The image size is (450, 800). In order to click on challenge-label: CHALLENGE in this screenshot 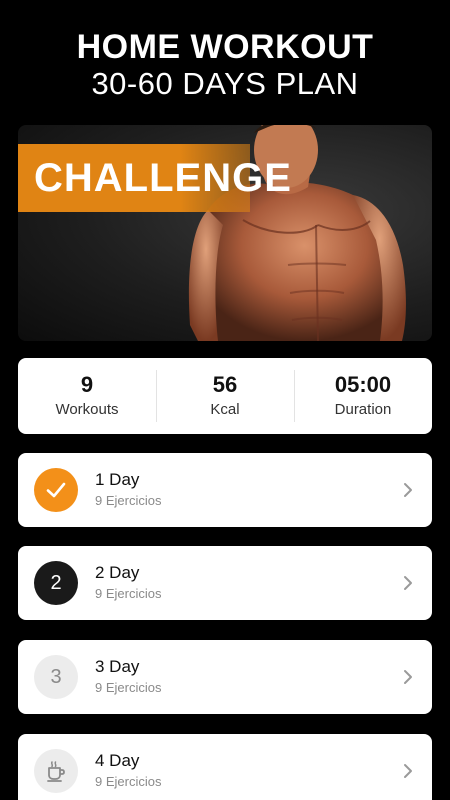, I will do `click(163, 178)`.